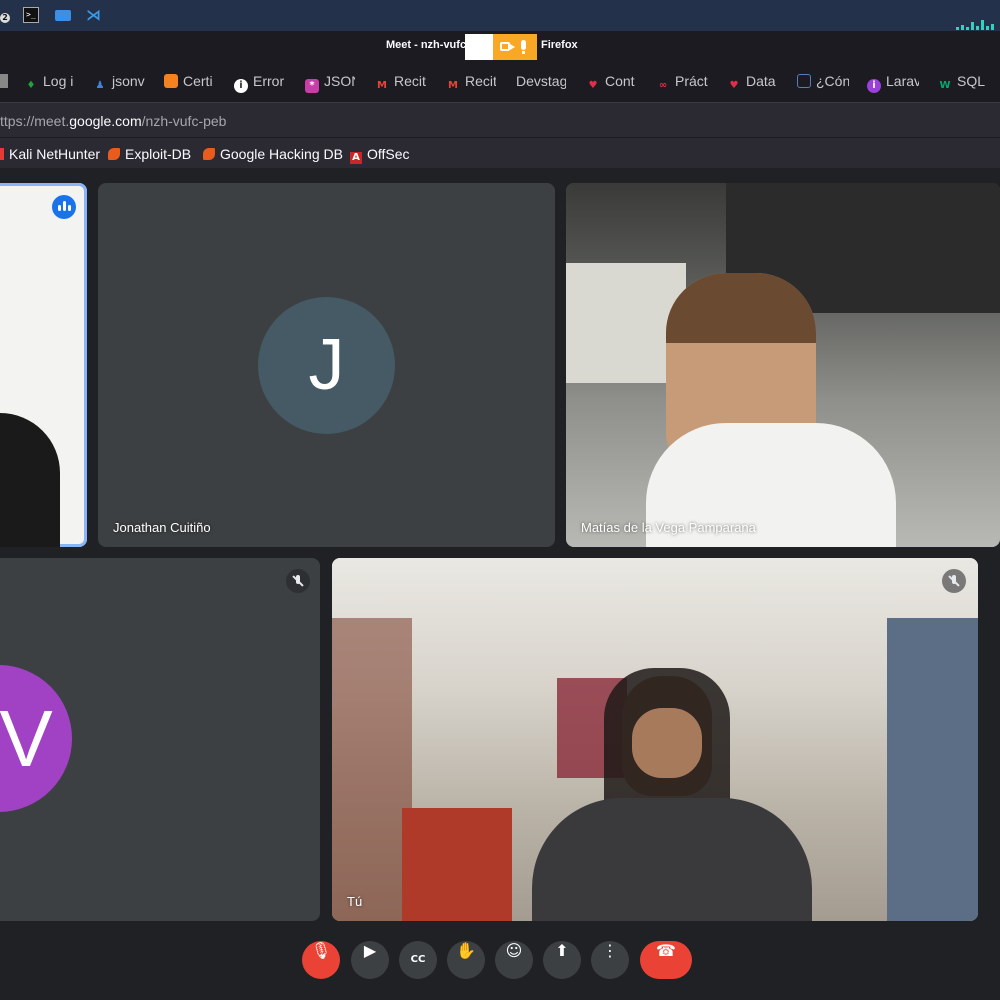 Image resolution: width=1000 pixels, height=1000 pixels. What do you see at coordinates (63, 15) in the screenshot?
I see `folder-icon` at bounding box center [63, 15].